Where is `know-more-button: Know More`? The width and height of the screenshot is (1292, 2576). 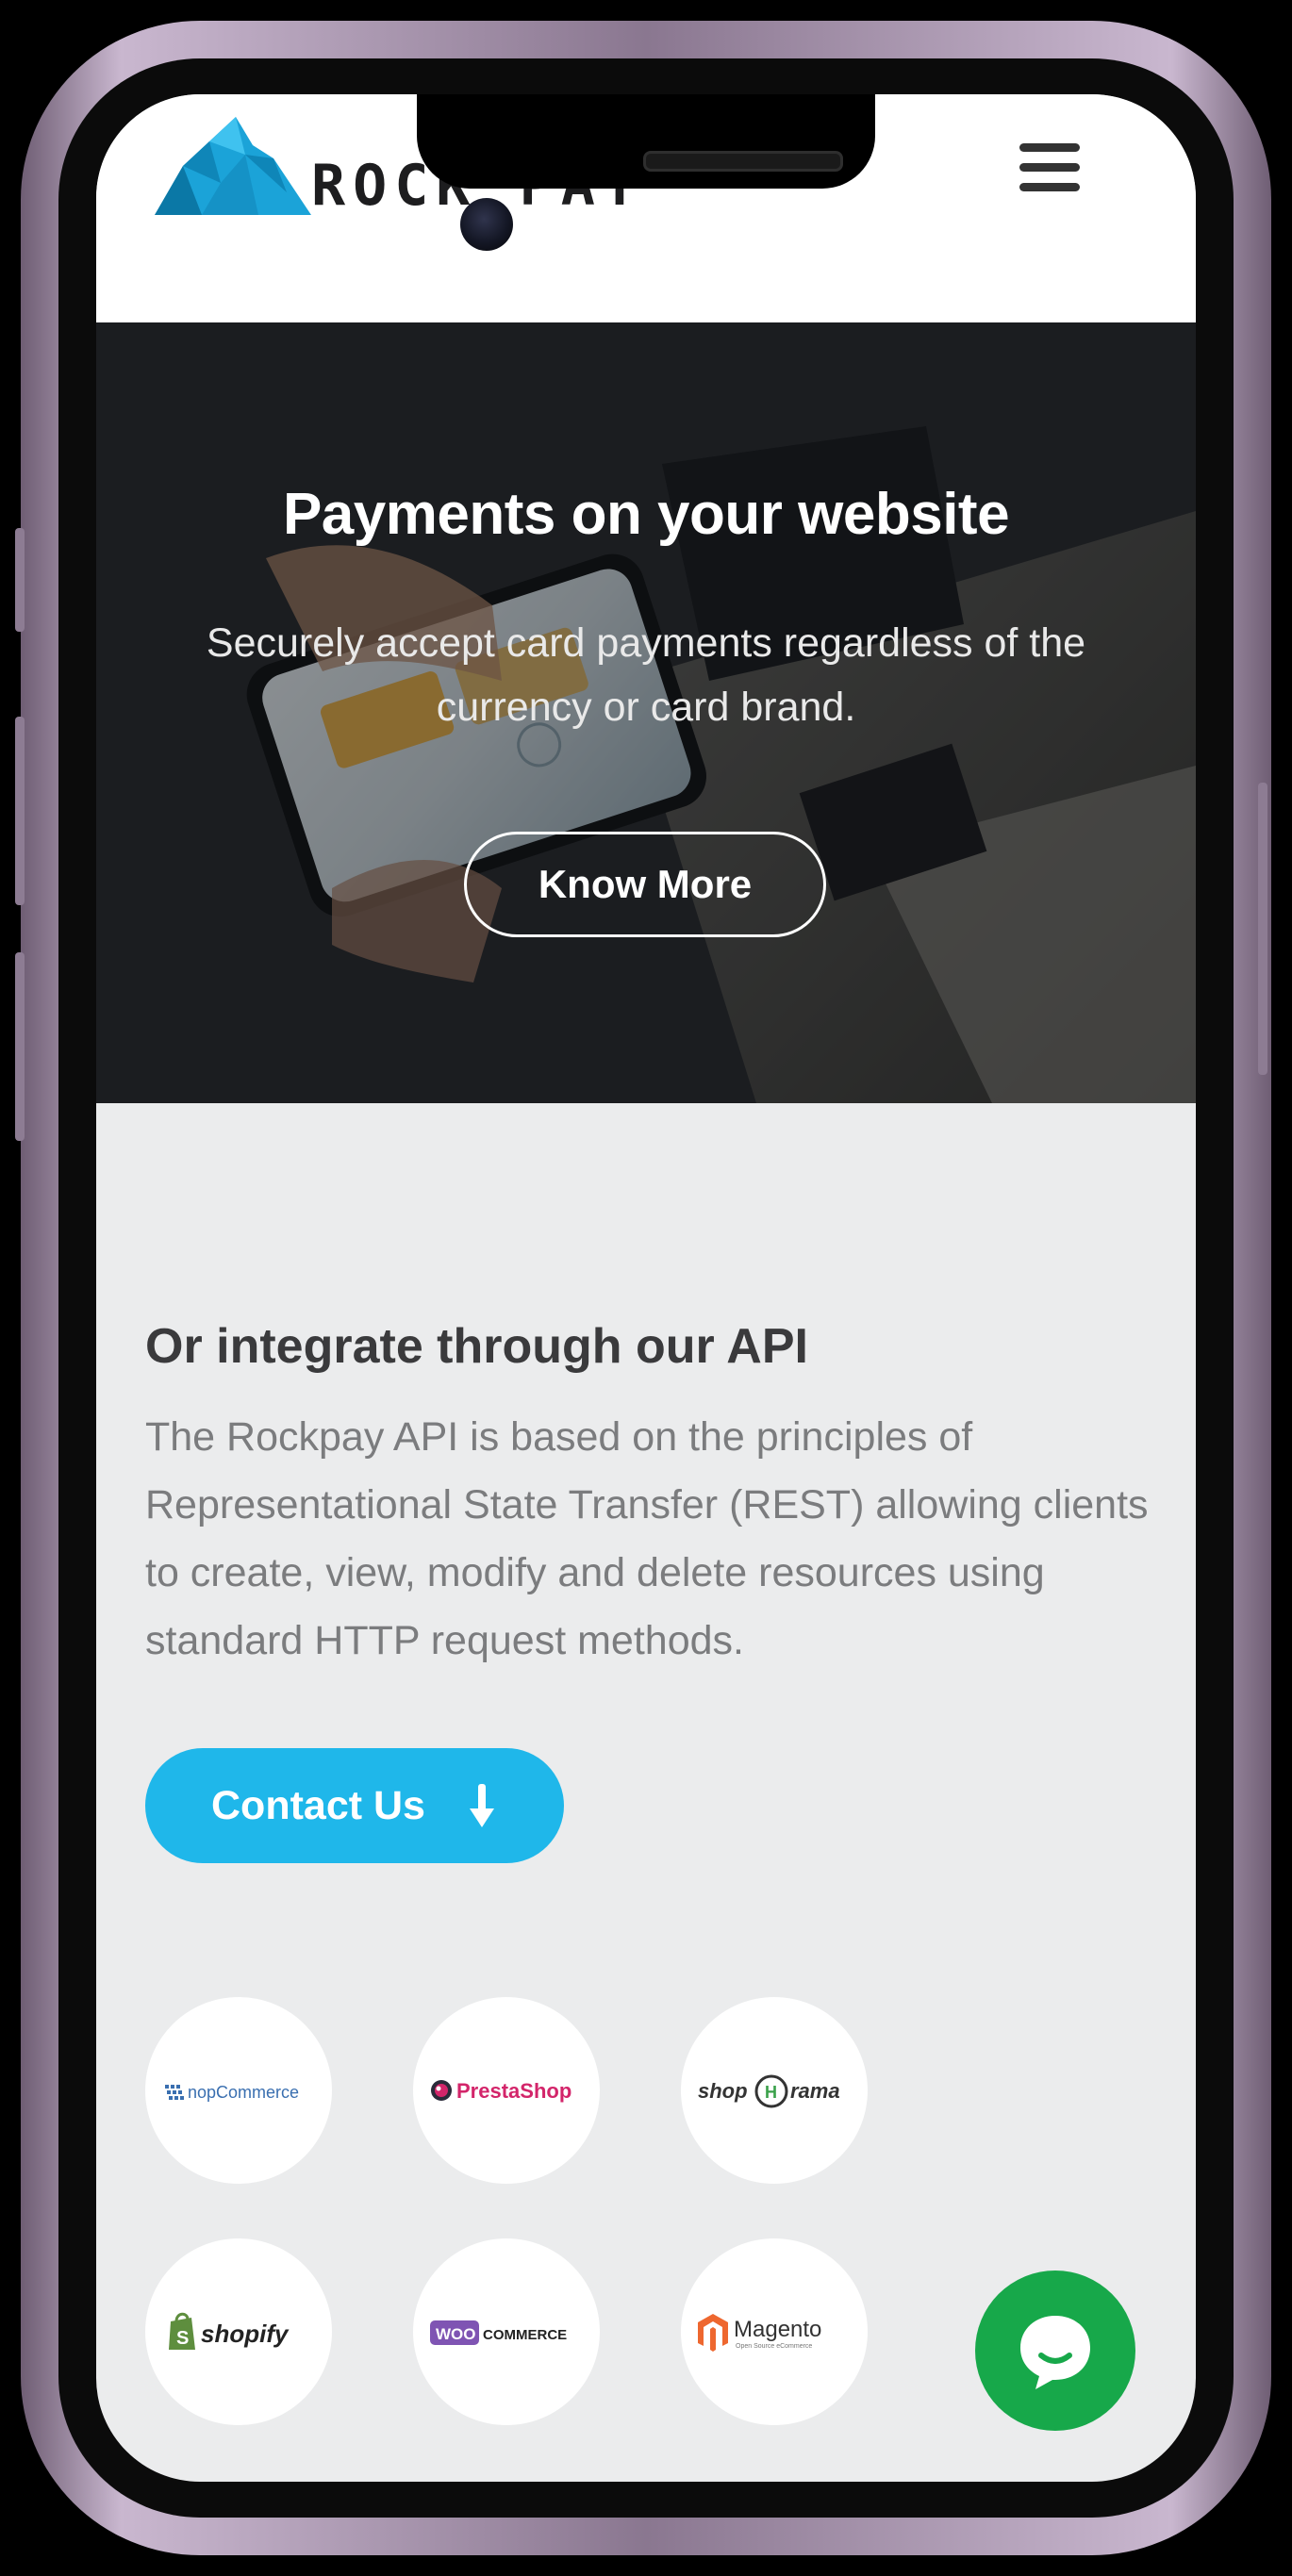
know-more-button: Know More is located at coordinates (645, 884).